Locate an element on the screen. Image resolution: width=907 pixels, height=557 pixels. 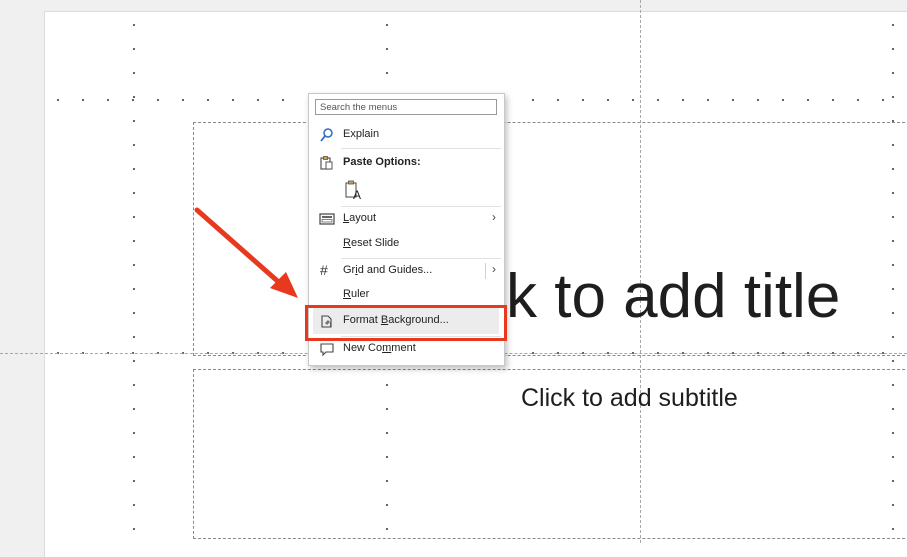
menu-item-label: Explain is located at coordinates (361, 134).